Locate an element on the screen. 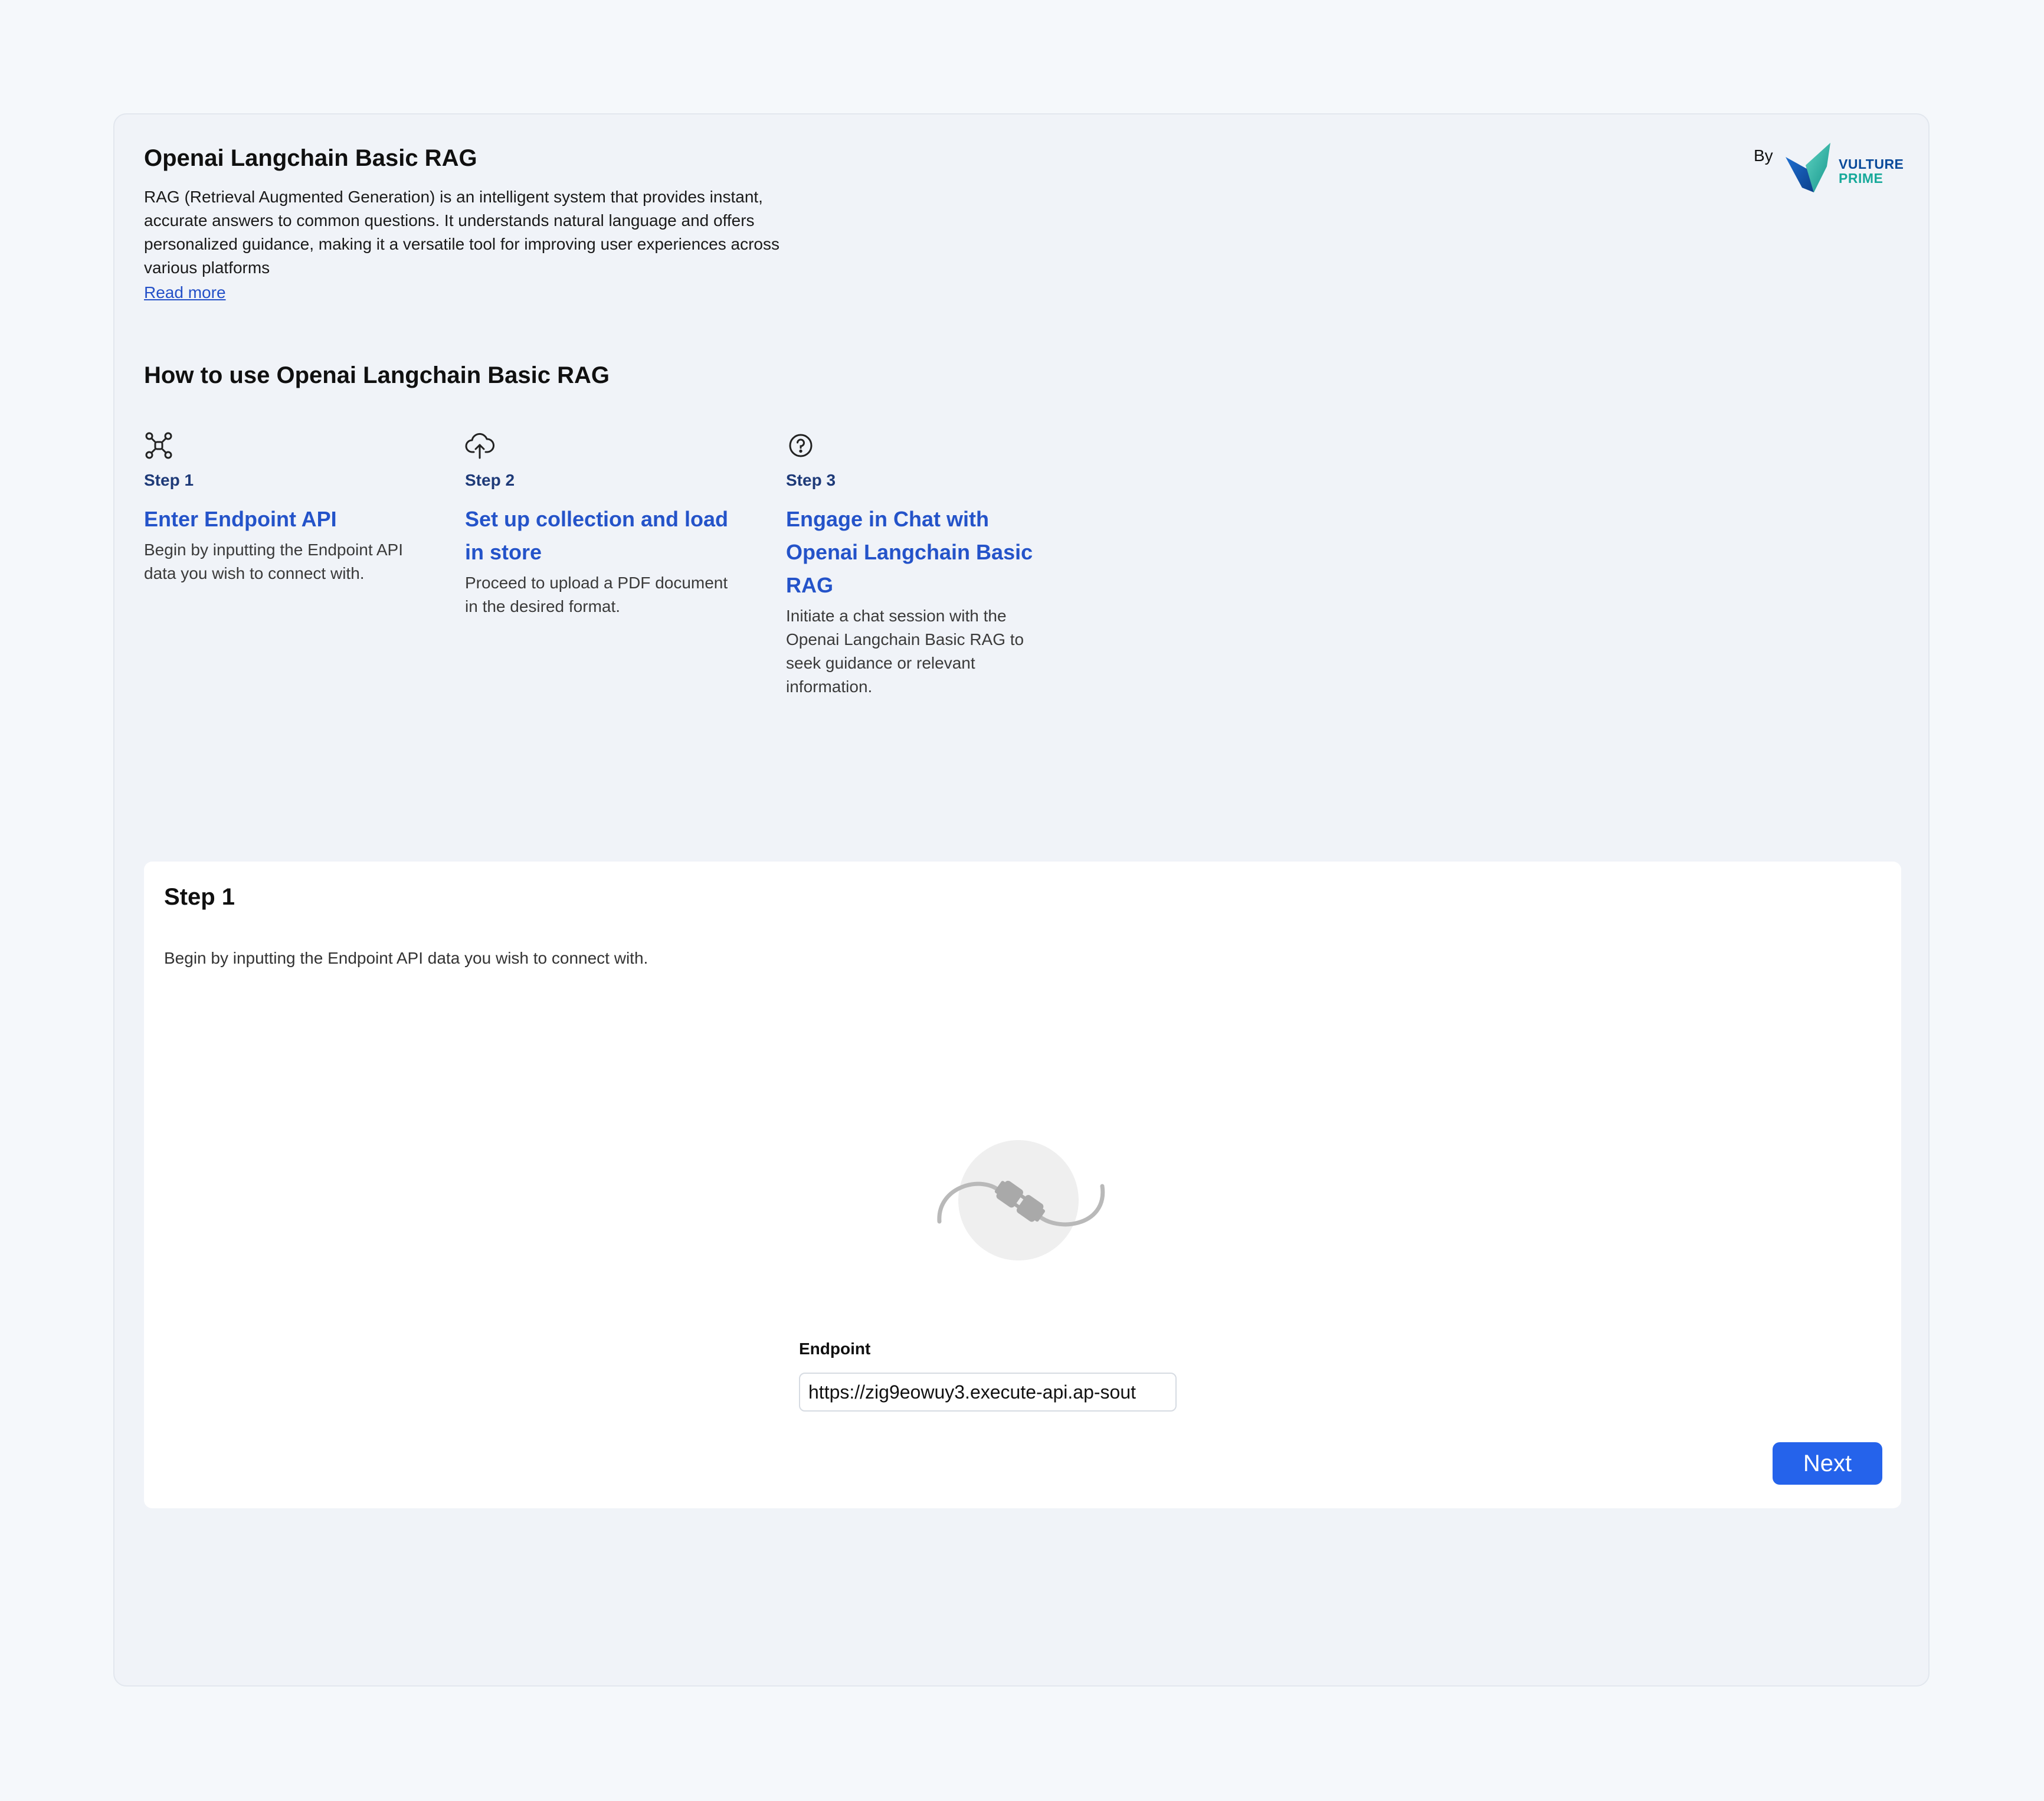 Image resolution: width=2044 pixels, height=1801 pixels. next-button: Next is located at coordinates (1827, 1463).